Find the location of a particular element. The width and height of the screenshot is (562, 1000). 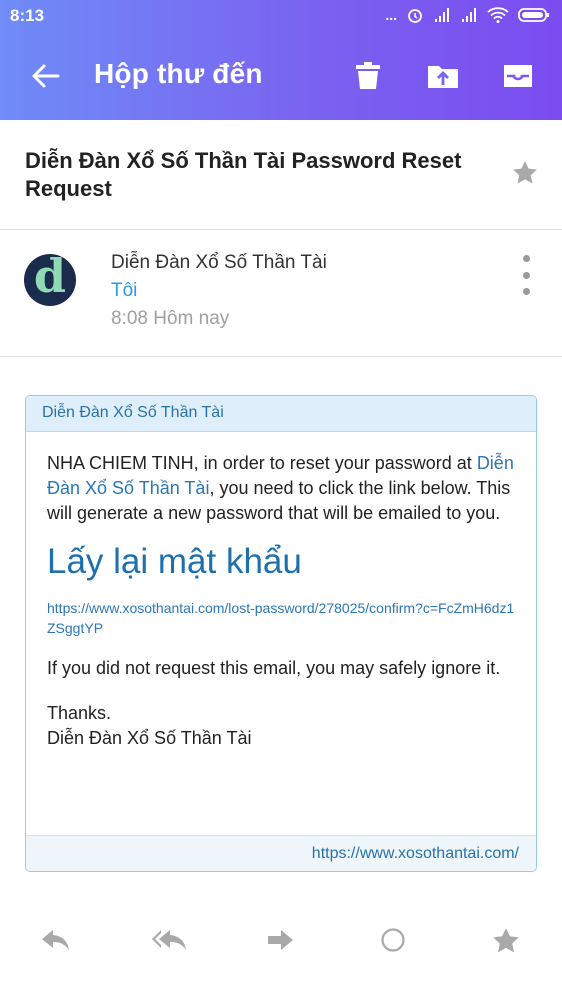

thanks-text: Thanks. is located at coordinates (79, 713).